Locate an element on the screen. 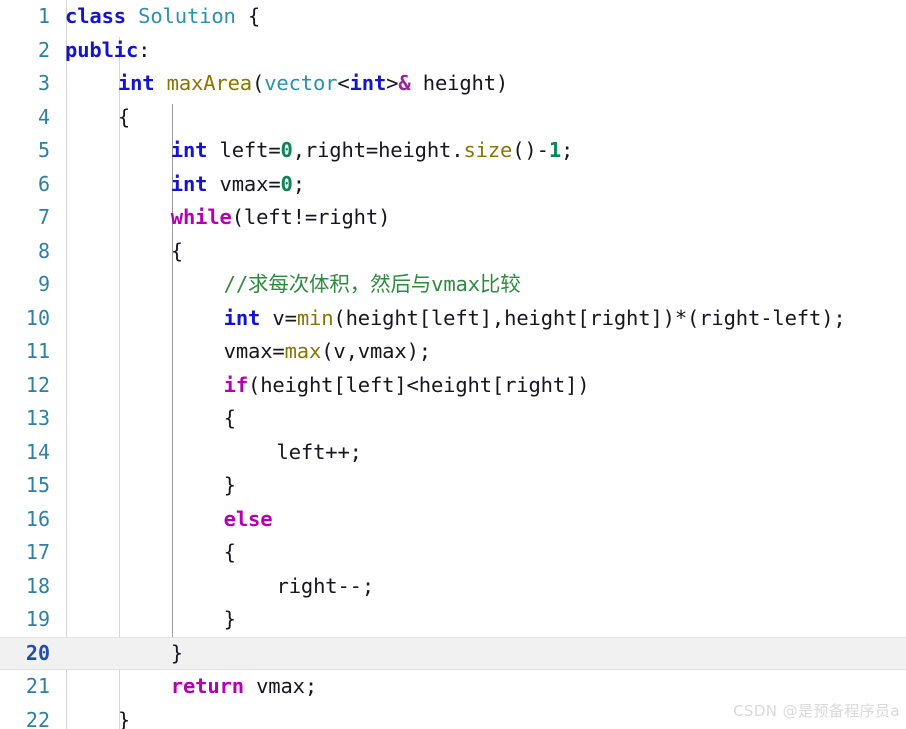 Image resolution: width=906 pixels, height=729 pixels. token-punc: --; is located at coordinates (356, 585).